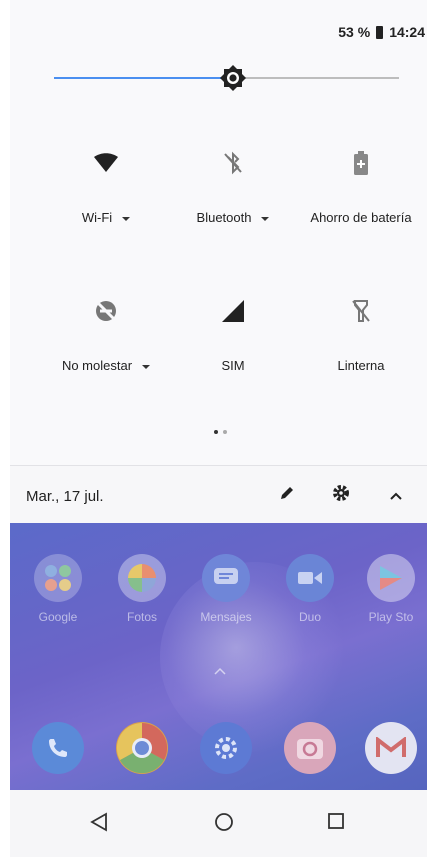 The height and width of the screenshot is (857, 427). I want to click on battery-saver-icon, so click(361, 163).